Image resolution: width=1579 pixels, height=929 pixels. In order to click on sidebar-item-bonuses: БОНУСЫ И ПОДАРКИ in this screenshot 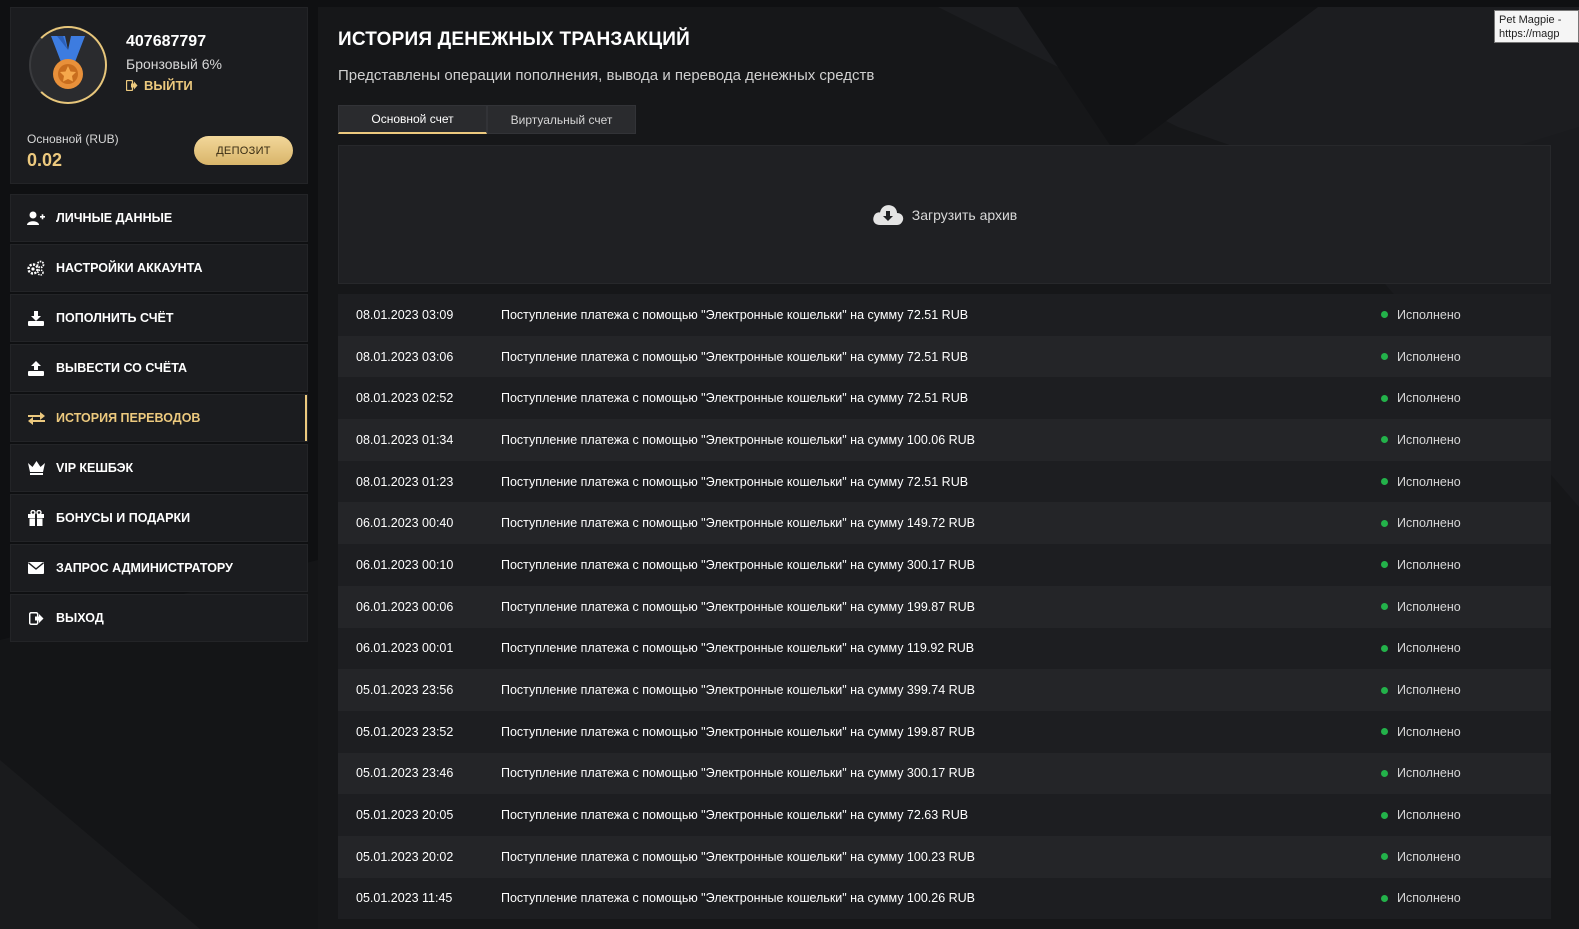, I will do `click(159, 518)`.